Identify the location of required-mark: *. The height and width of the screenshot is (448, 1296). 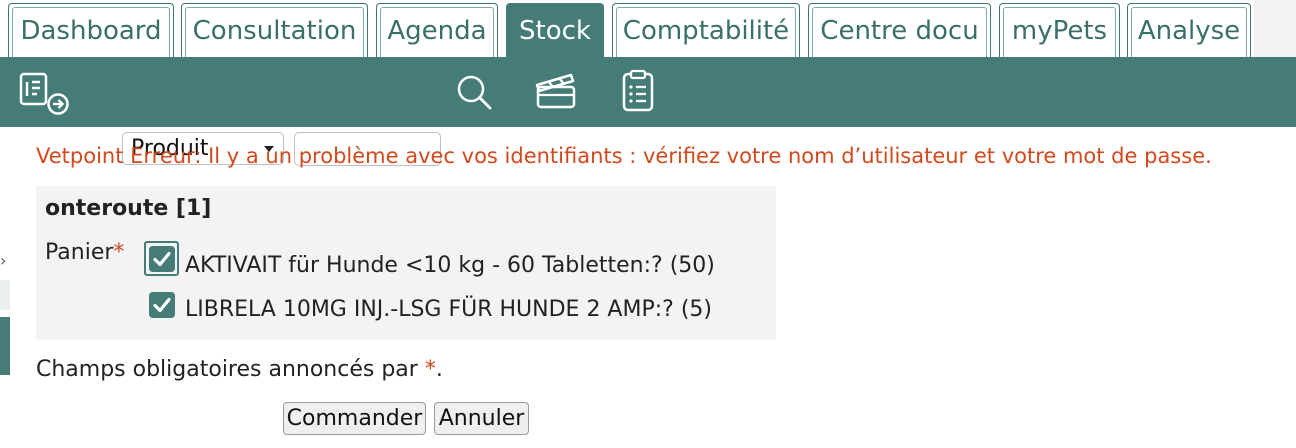
(119, 252).